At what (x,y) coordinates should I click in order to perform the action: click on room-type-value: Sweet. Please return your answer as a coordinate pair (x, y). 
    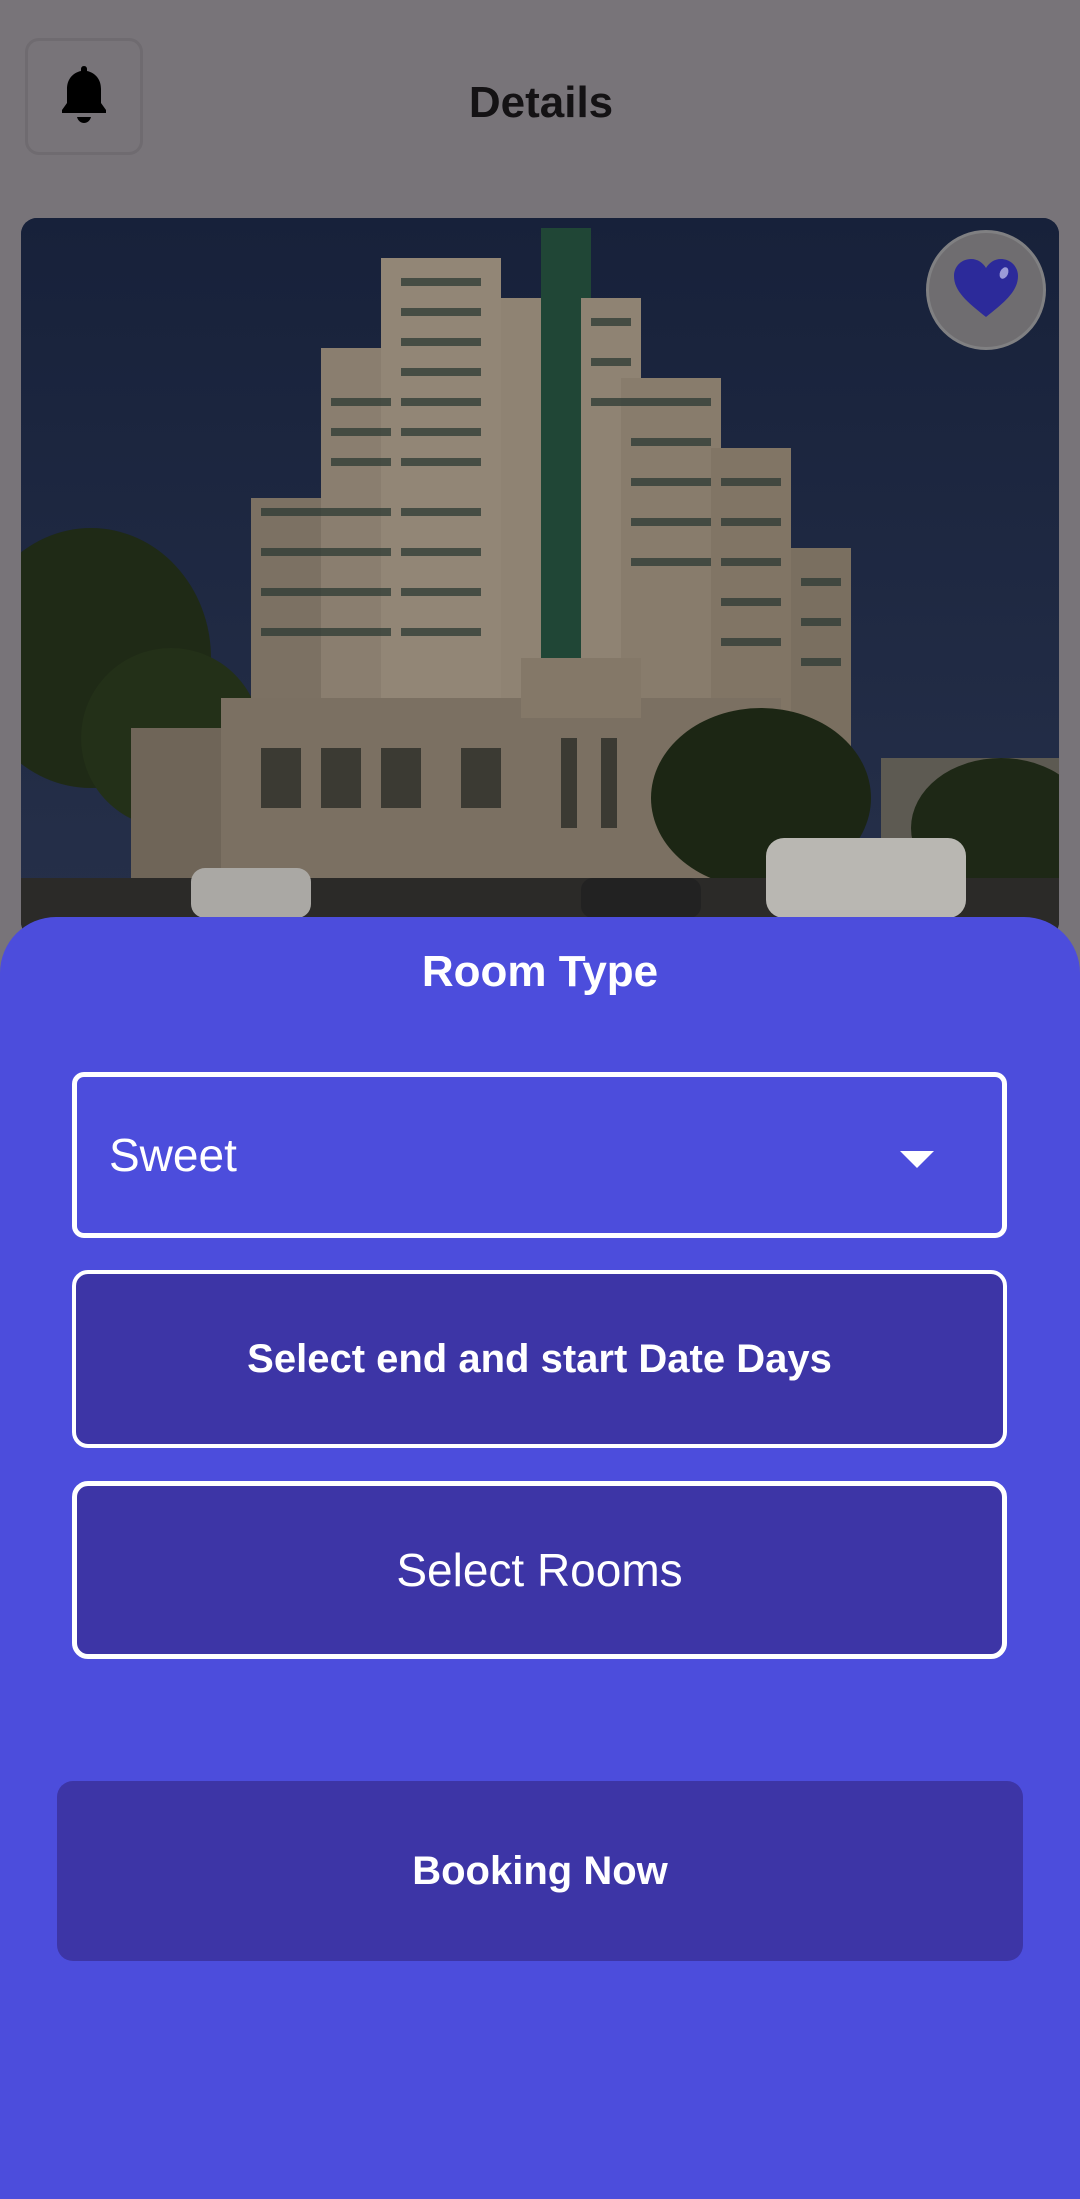
    Looking at the image, I should click on (173, 1155).